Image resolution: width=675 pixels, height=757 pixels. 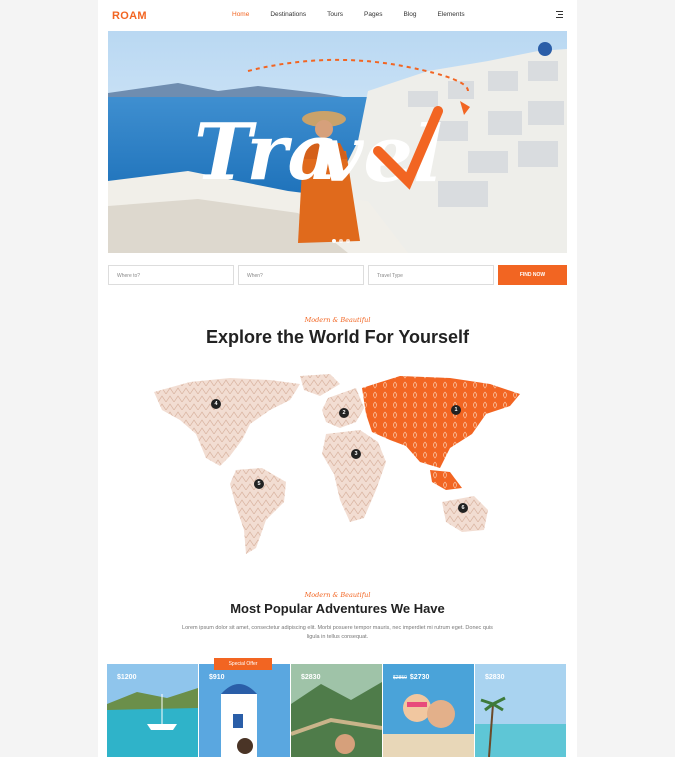 What do you see at coordinates (411, 677) in the screenshot?
I see `tour-price: $2850 $2730` at bounding box center [411, 677].